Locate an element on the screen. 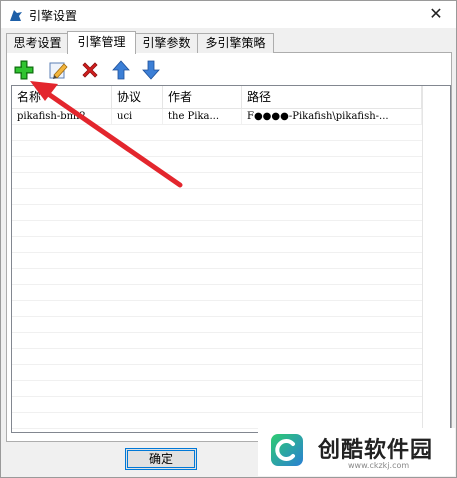  tab-label: 引擎管理 is located at coordinates (101, 42).